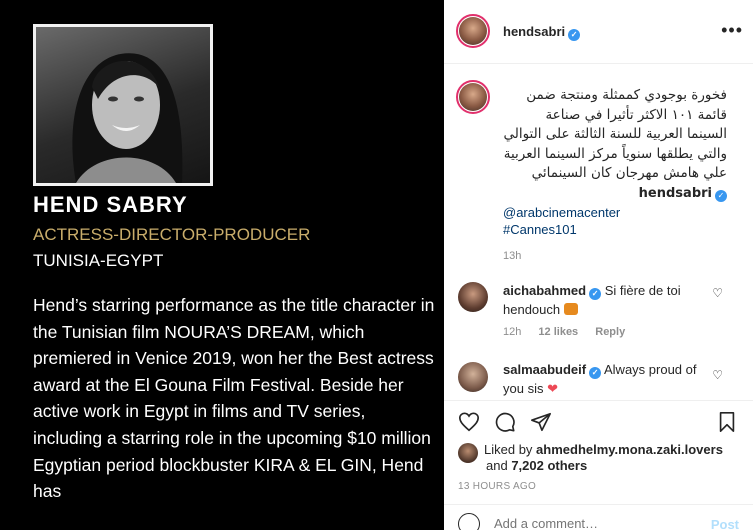 This screenshot has width=753, height=530. What do you see at coordinates (610, 332) in the screenshot?
I see `comment-reply-button: Reply` at bounding box center [610, 332].